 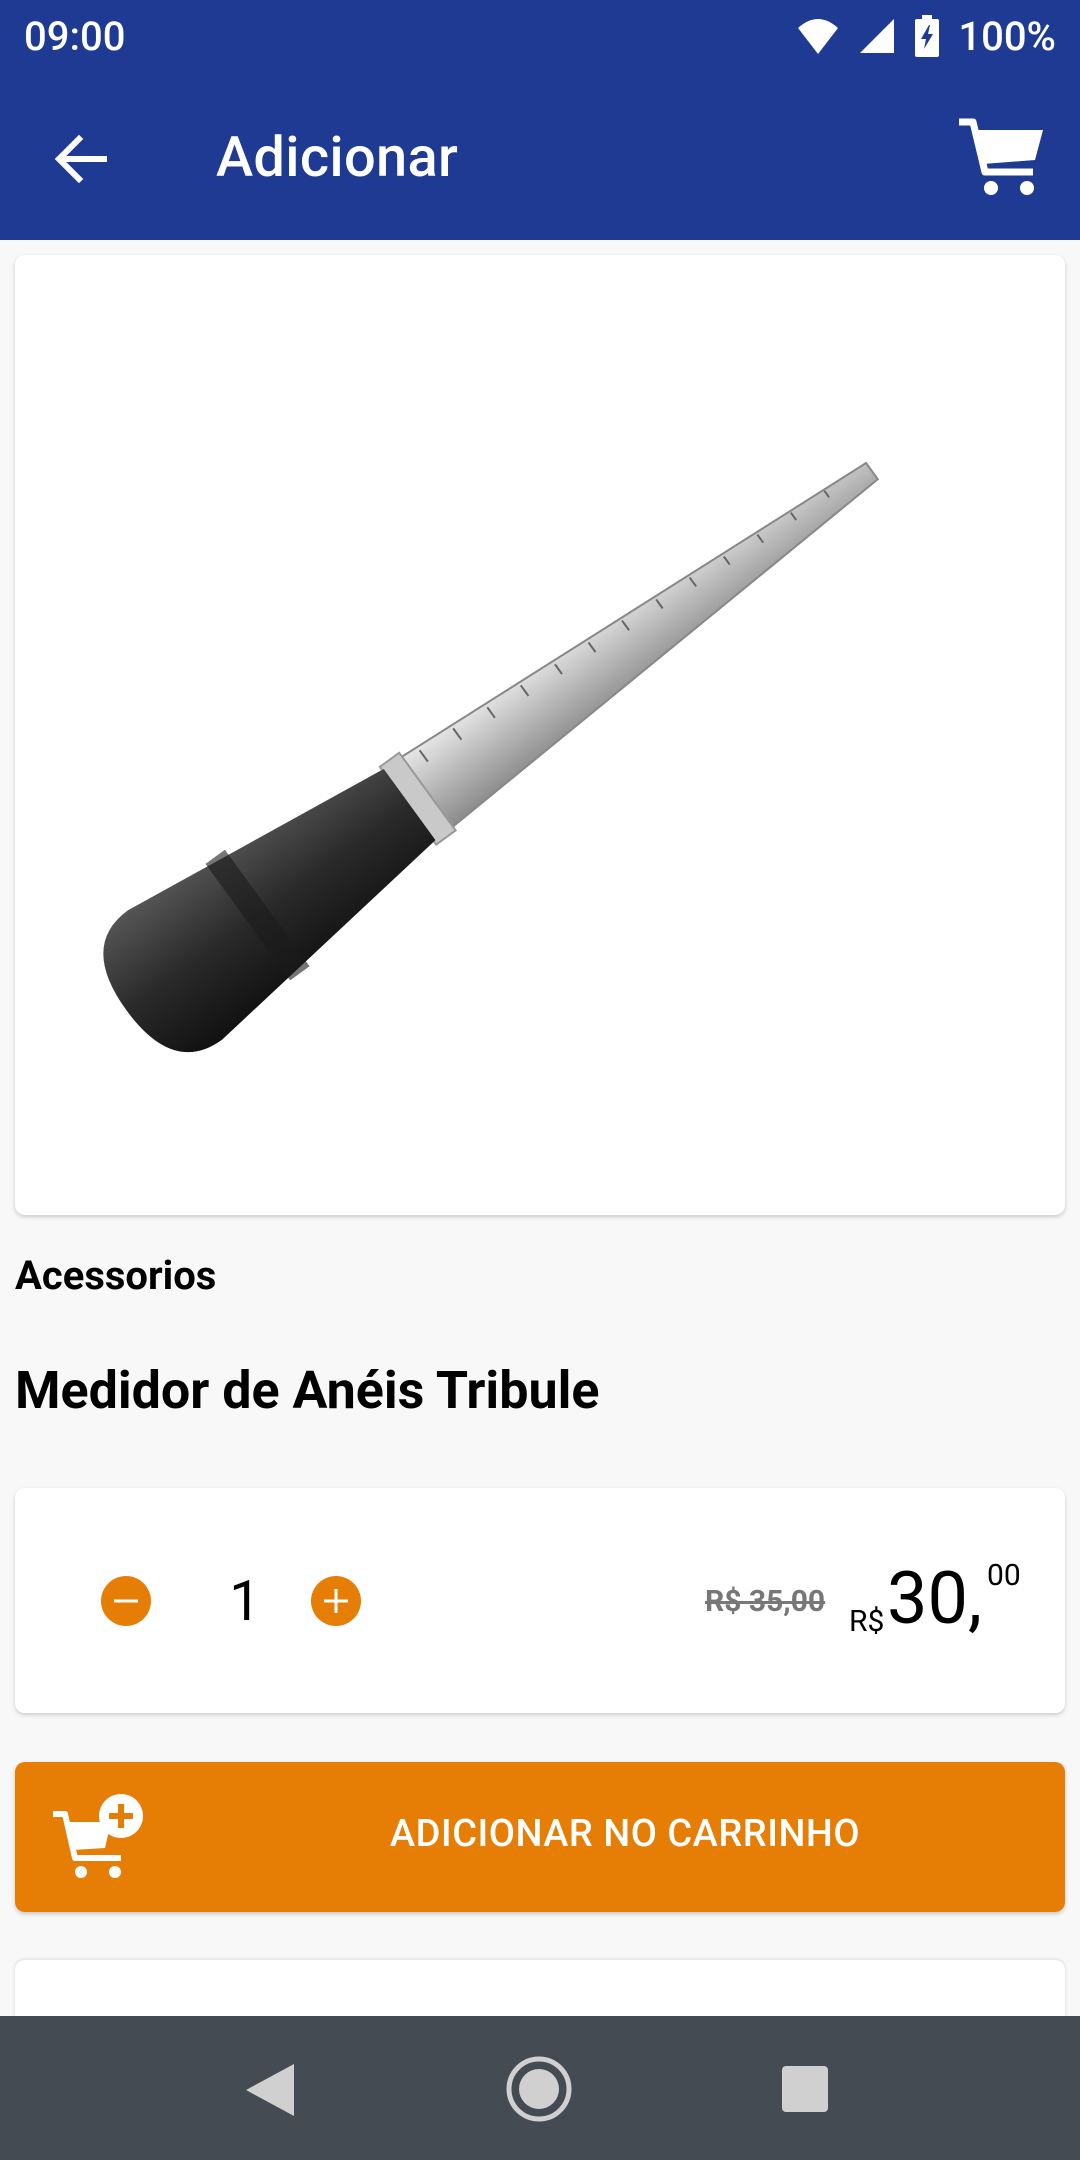 I want to click on signal-icon, so click(x=877, y=36).